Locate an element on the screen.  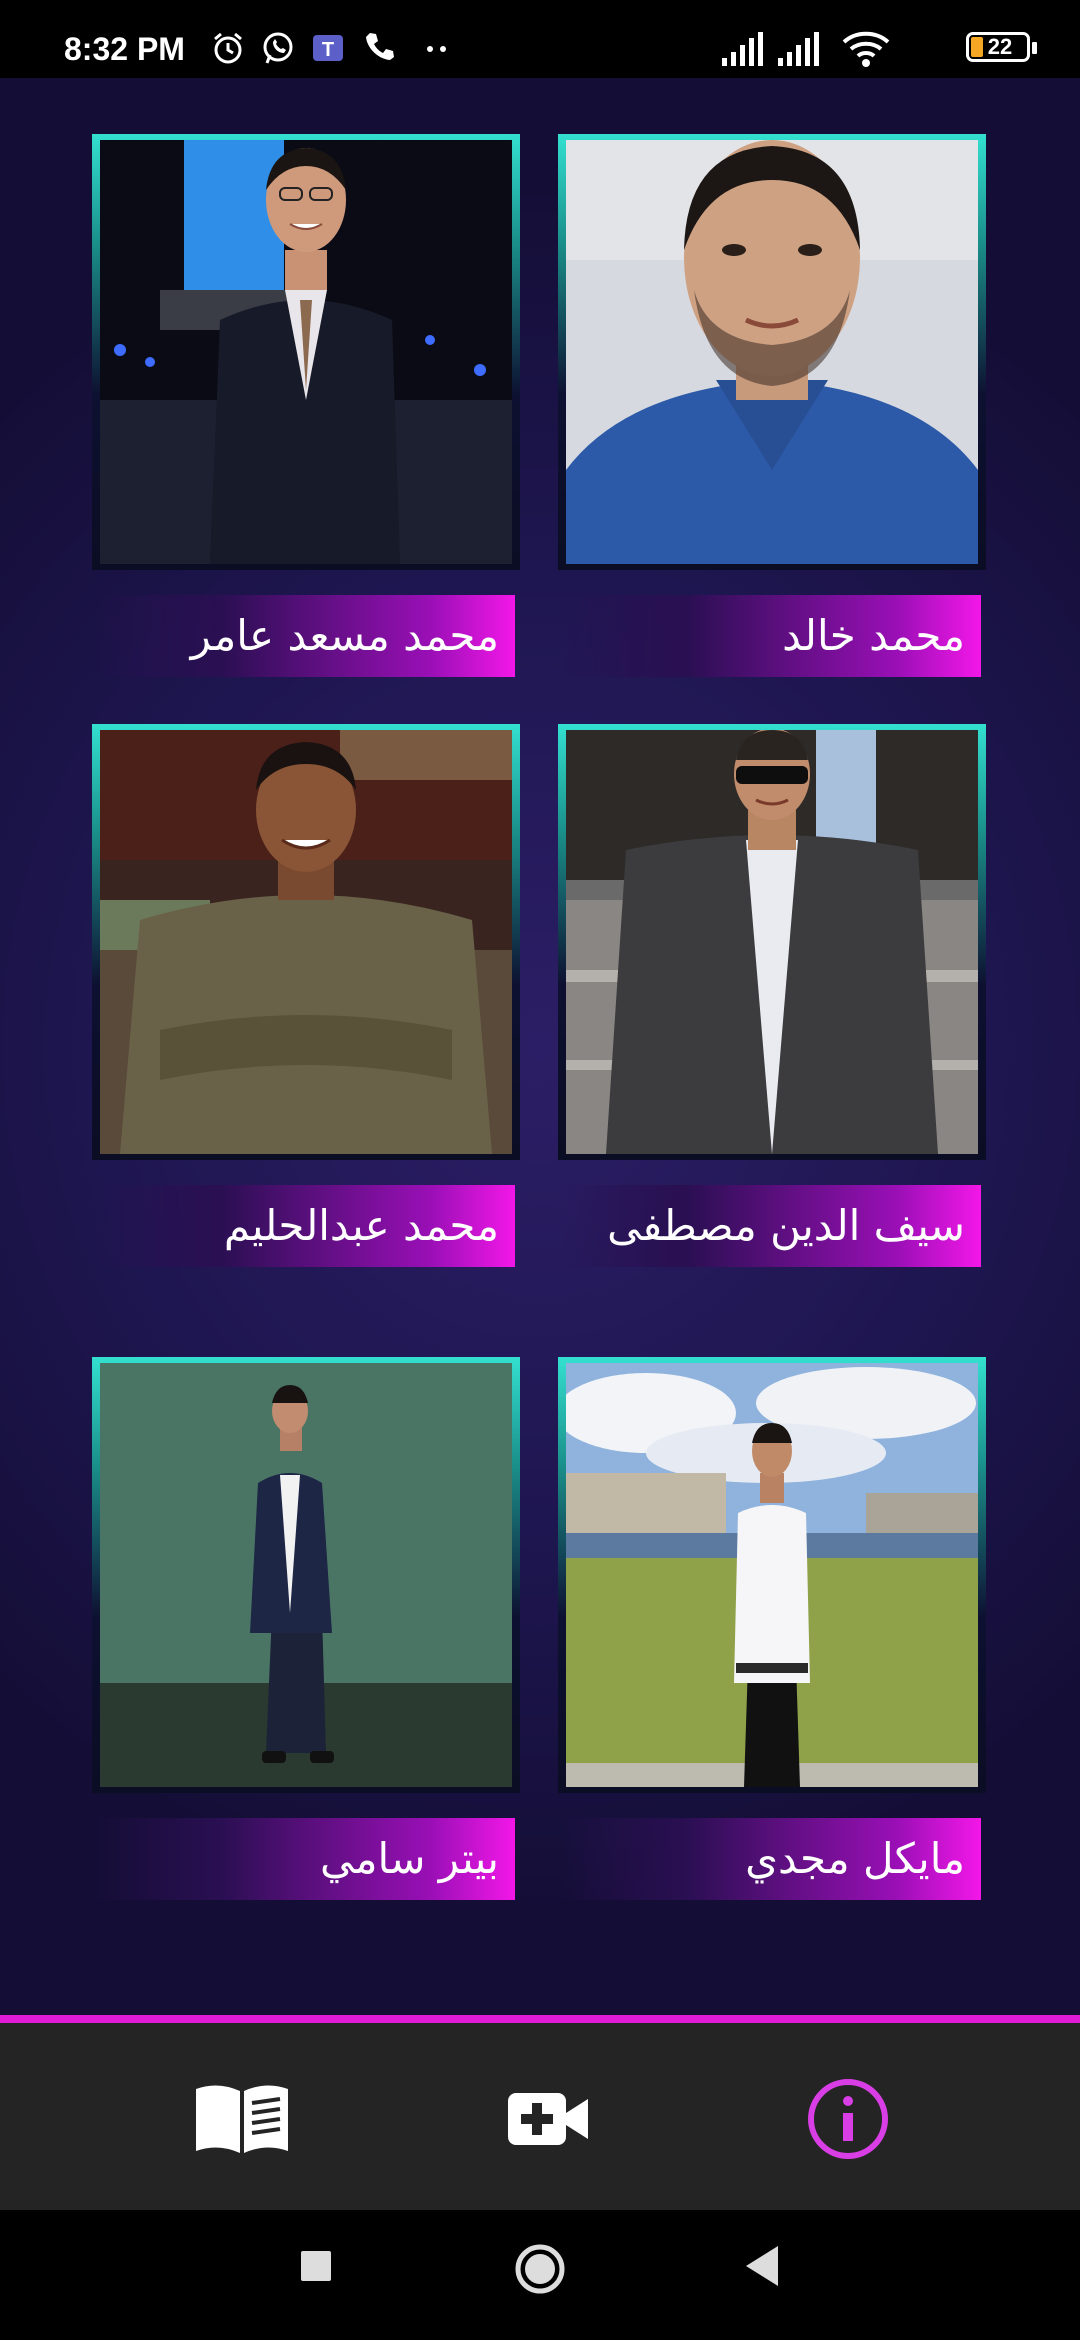
status-bar: 8:32 PM T 22 is located at coordinates (540, 39).